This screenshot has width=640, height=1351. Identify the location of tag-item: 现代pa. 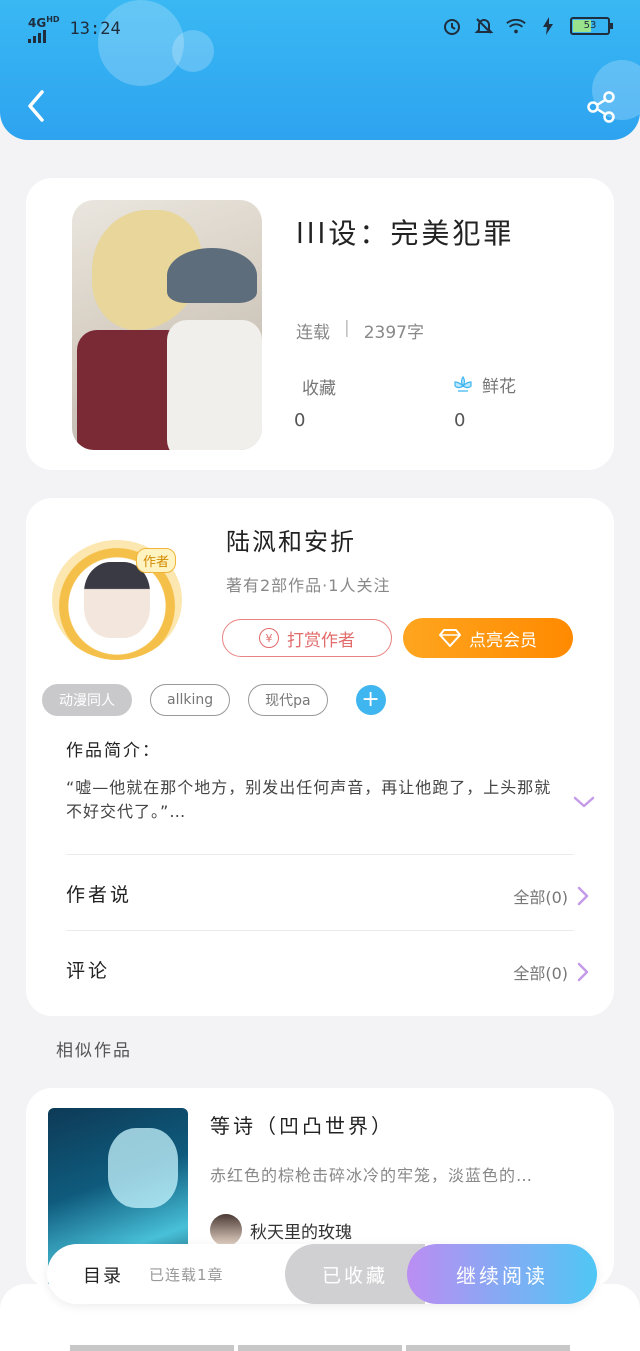
(288, 700).